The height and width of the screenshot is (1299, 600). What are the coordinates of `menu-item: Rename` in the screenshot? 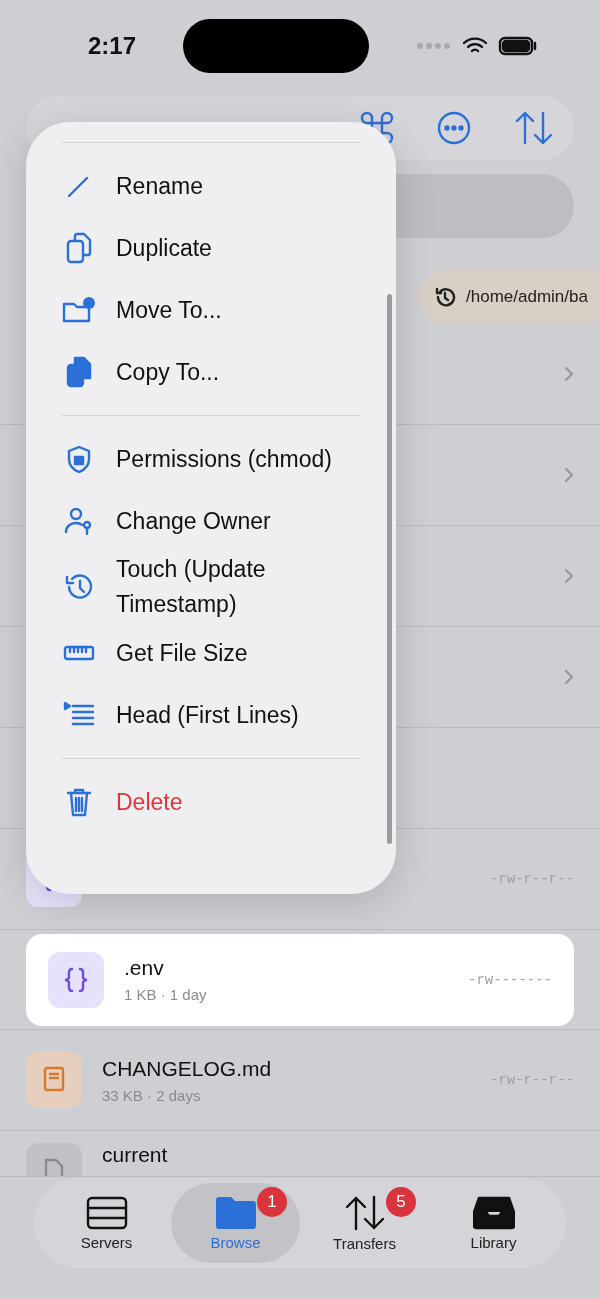 It's located at (211, 186).